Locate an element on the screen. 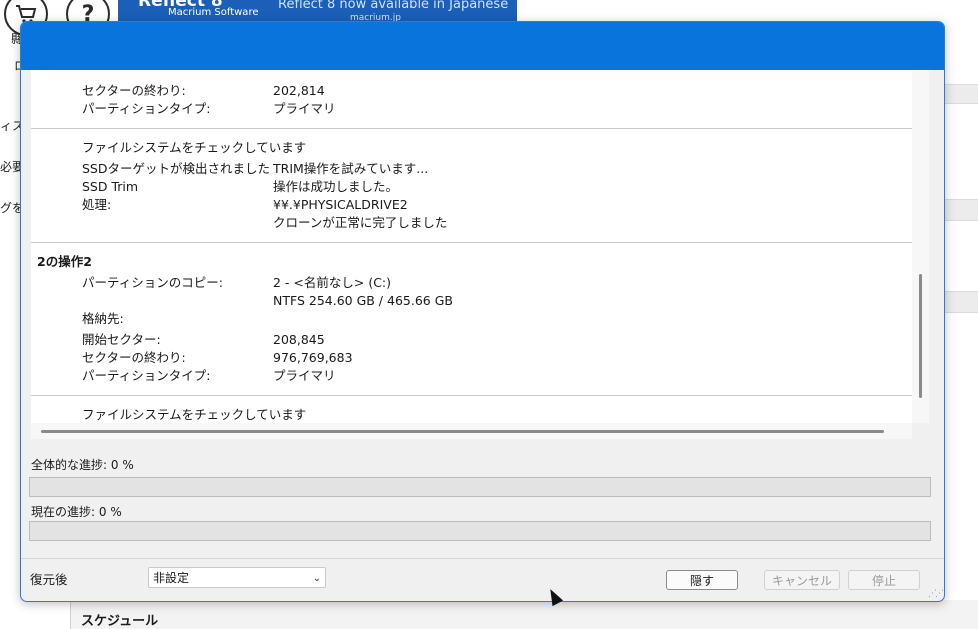 The height and width of the screenshot is (629, 978). overall-progress-value: 0 % is located at coordinates (122, 465).